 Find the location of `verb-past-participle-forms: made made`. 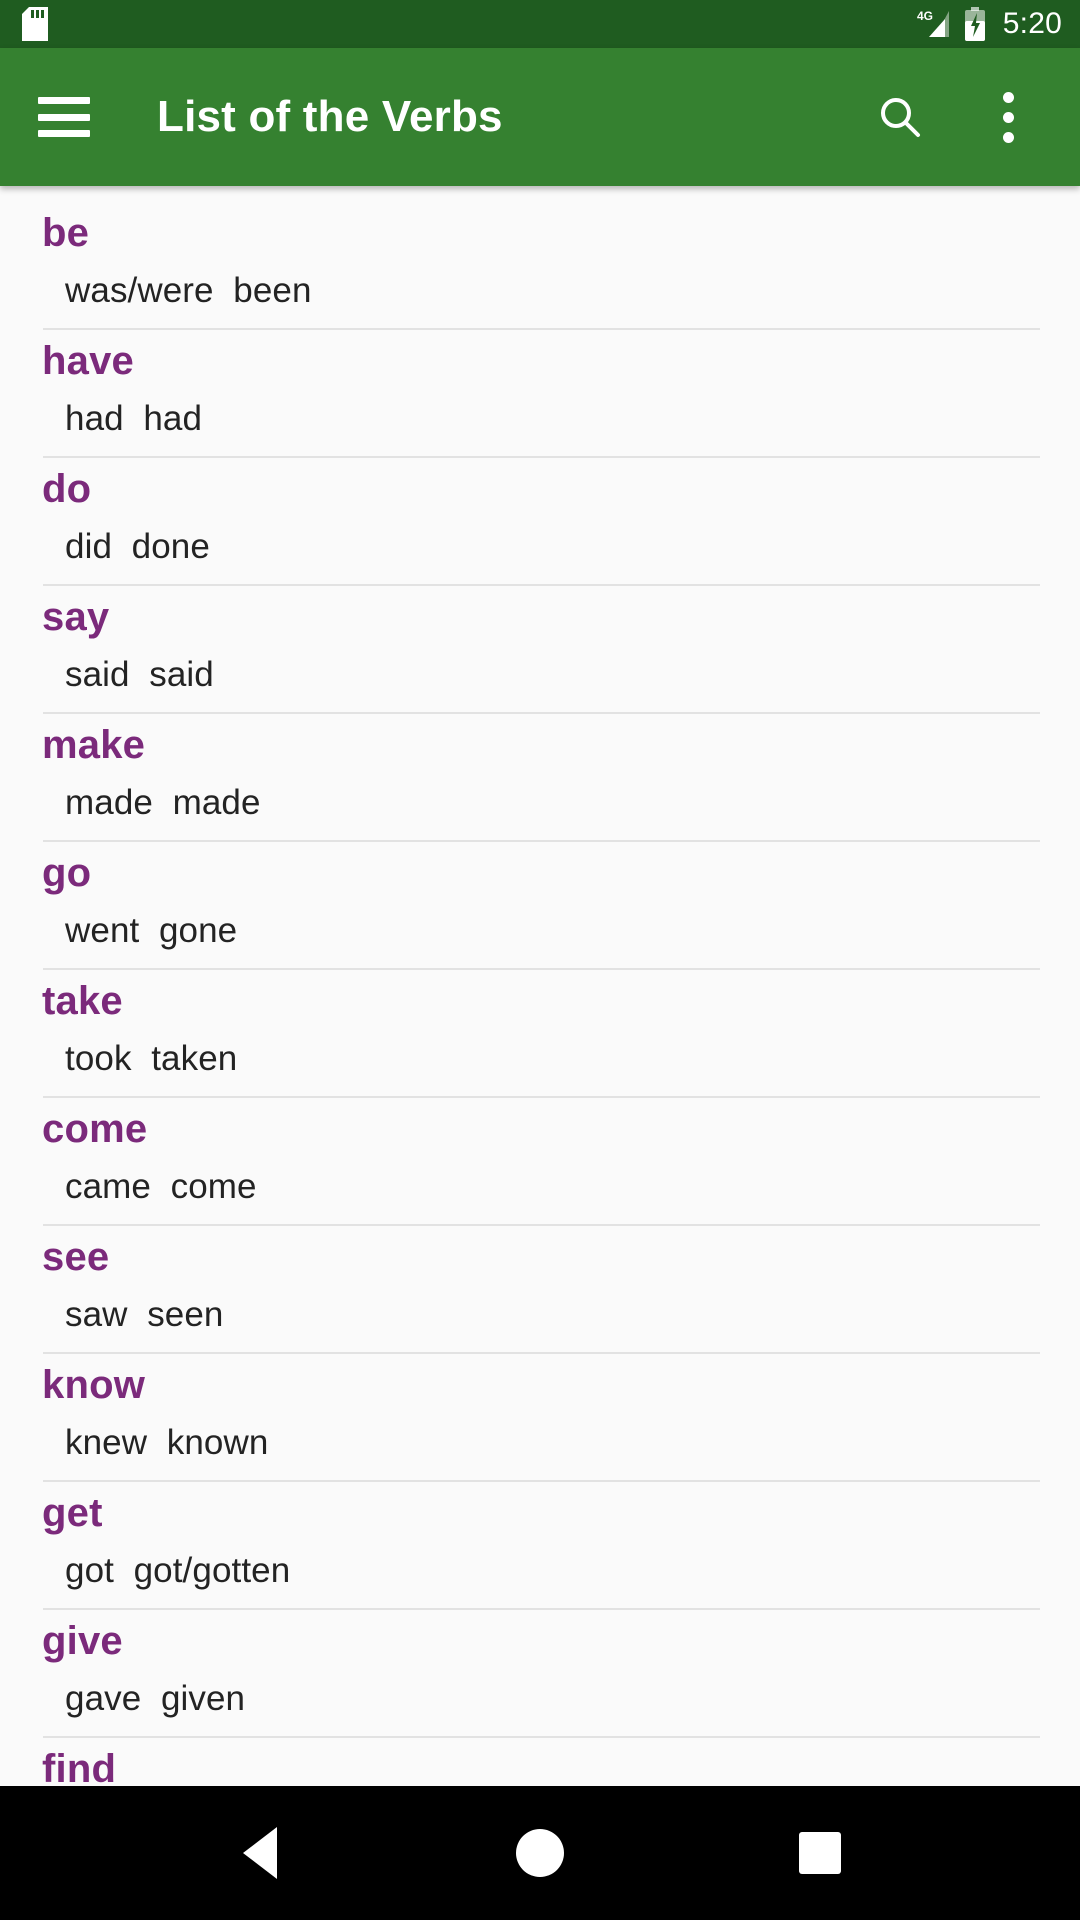

verb-past-participle-forms: made made is located at coordinates (163, 802).